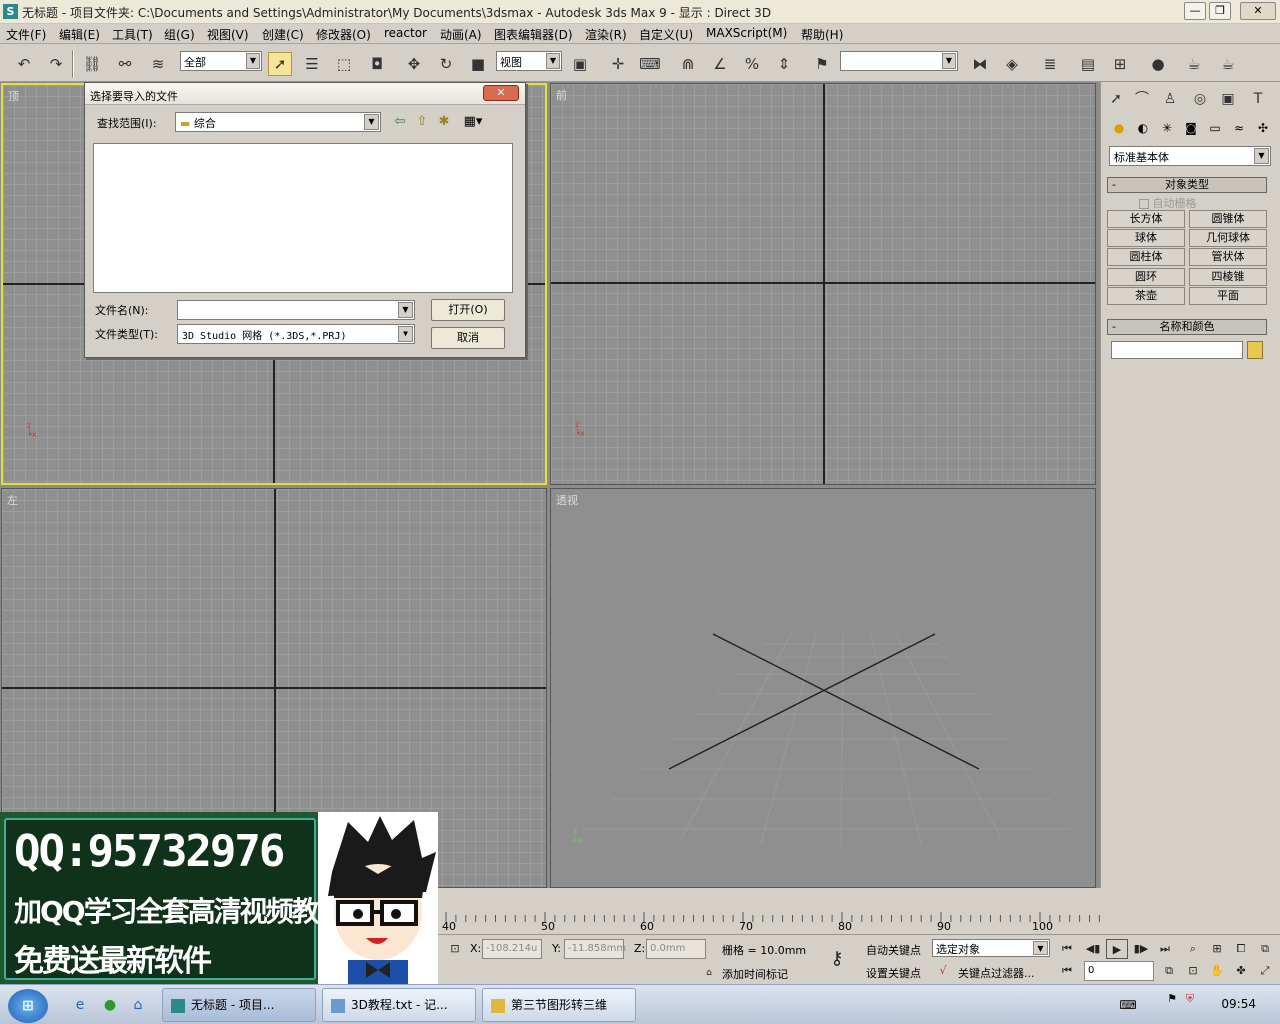 The width and height of the screenshot is (1280, 1024). Describe the element at coordinates (1117, 949) in the screenshot. I see `play-icon: ▶` at that location.